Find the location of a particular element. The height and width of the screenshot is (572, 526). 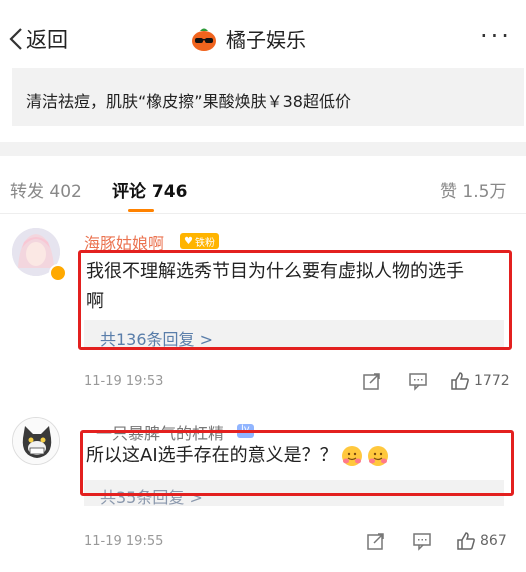

back-button: 返回 is located at coordinates (38, 39).